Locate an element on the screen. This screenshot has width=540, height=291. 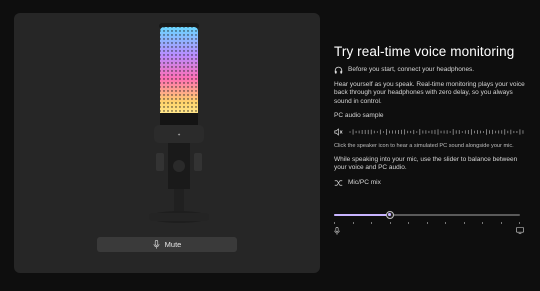
mic-pc-mix-slider is located at coordinates (427, 216).